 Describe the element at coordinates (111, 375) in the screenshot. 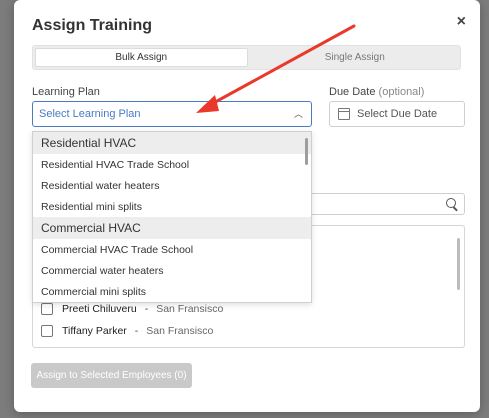

I see `assign-selected-button: Assign to Selected Employees (0)` at that location.